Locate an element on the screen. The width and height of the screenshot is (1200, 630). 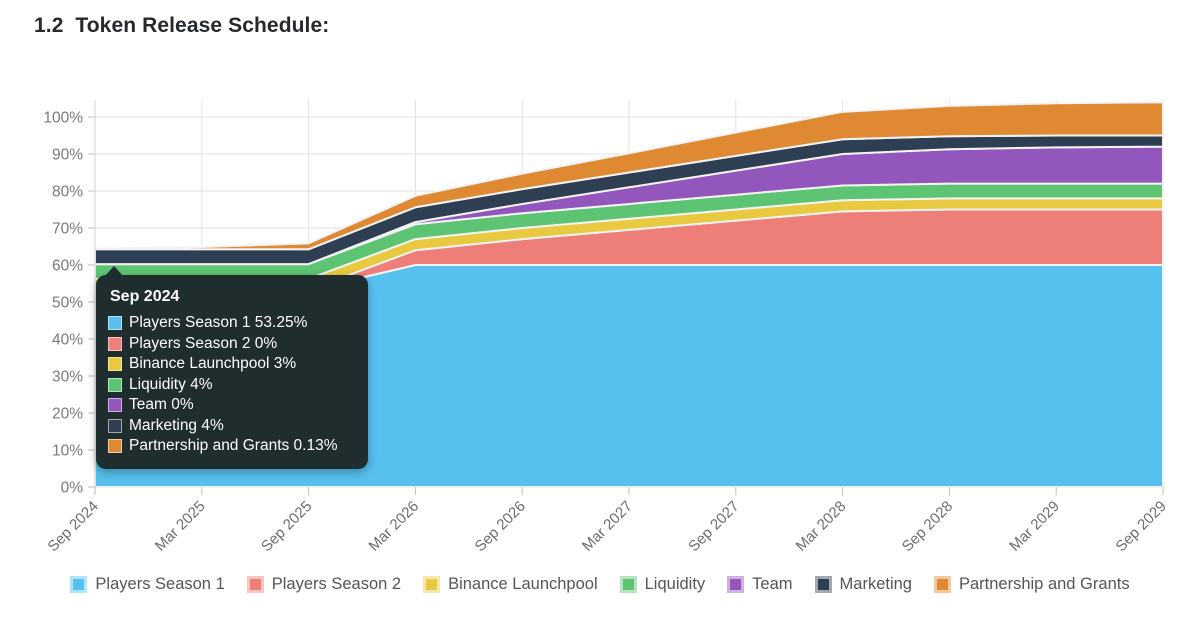
y-tick-label: 50% is located at coordinates (67, 303).